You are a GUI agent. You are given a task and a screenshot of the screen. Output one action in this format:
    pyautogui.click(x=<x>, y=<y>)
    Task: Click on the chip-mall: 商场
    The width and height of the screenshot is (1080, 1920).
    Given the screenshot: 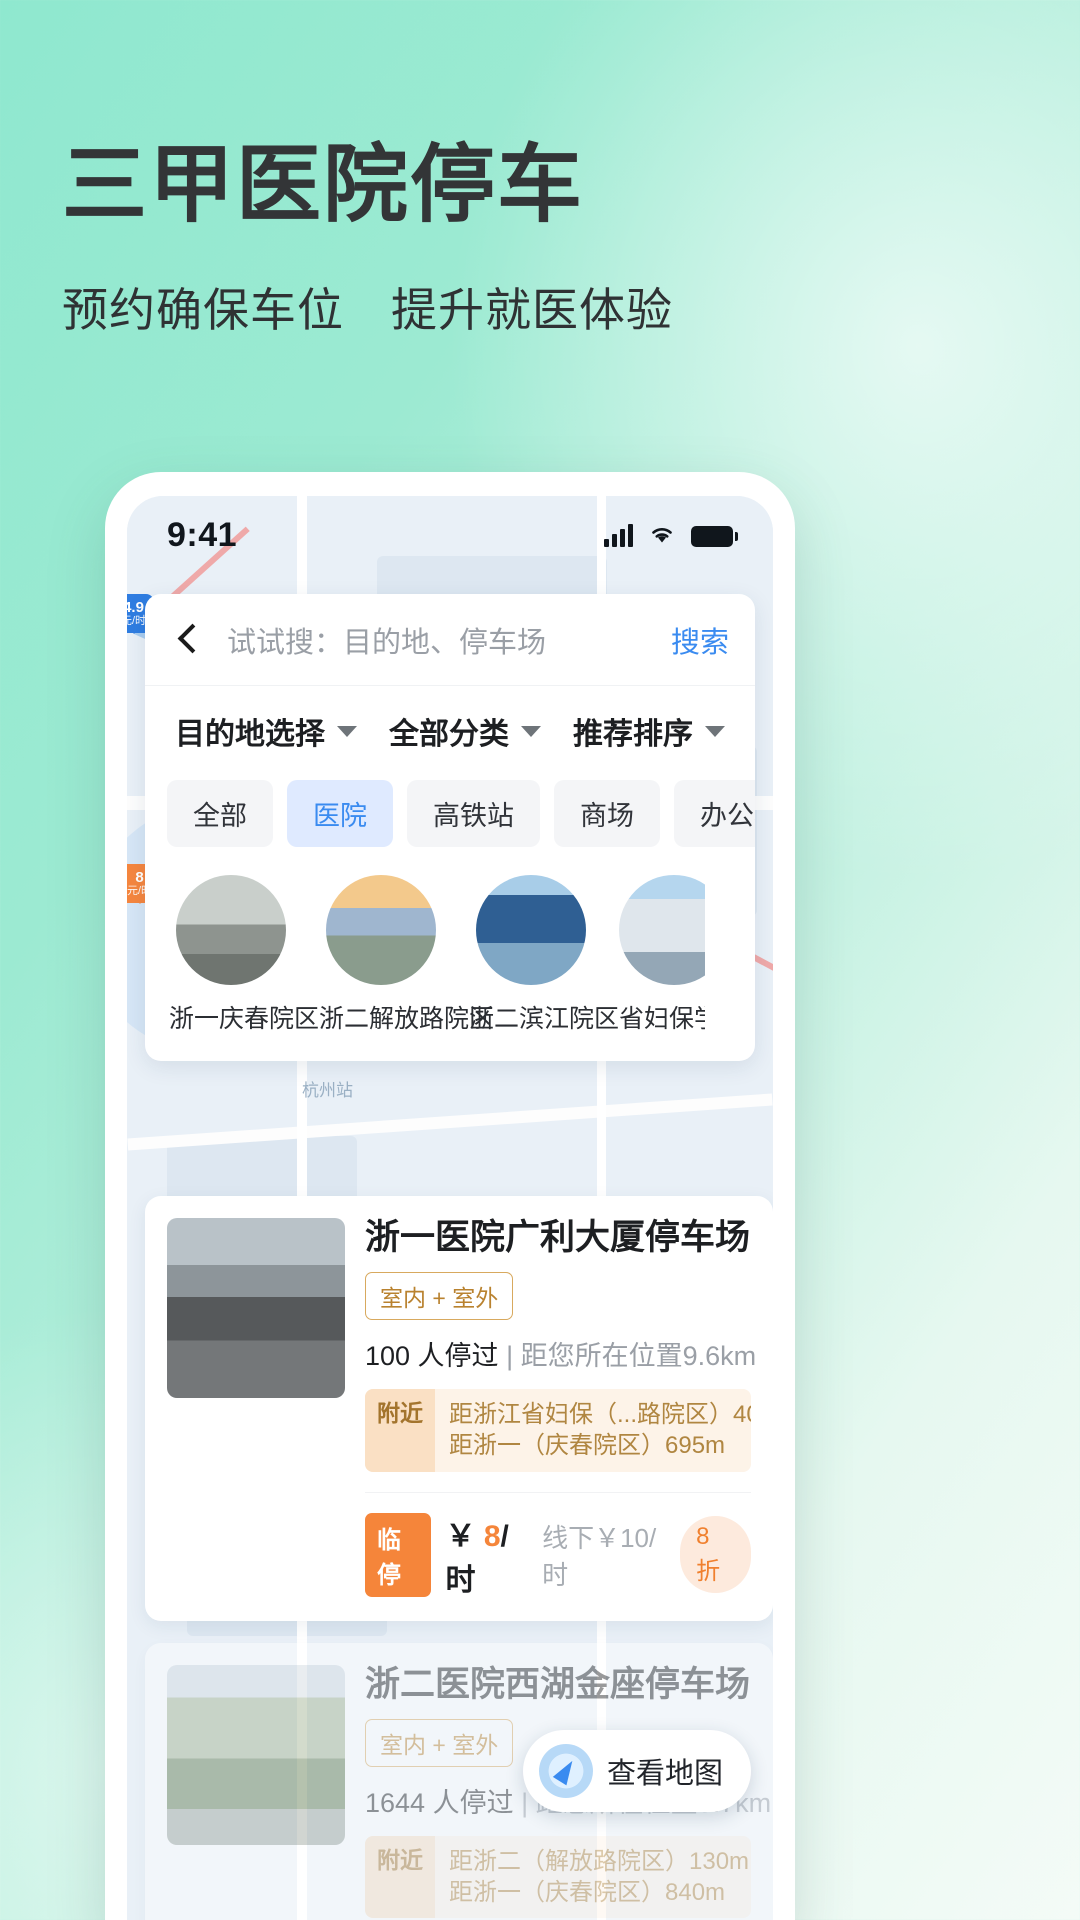 What is the action you would take?
    pyautogui.click(x=607, y=813)
    